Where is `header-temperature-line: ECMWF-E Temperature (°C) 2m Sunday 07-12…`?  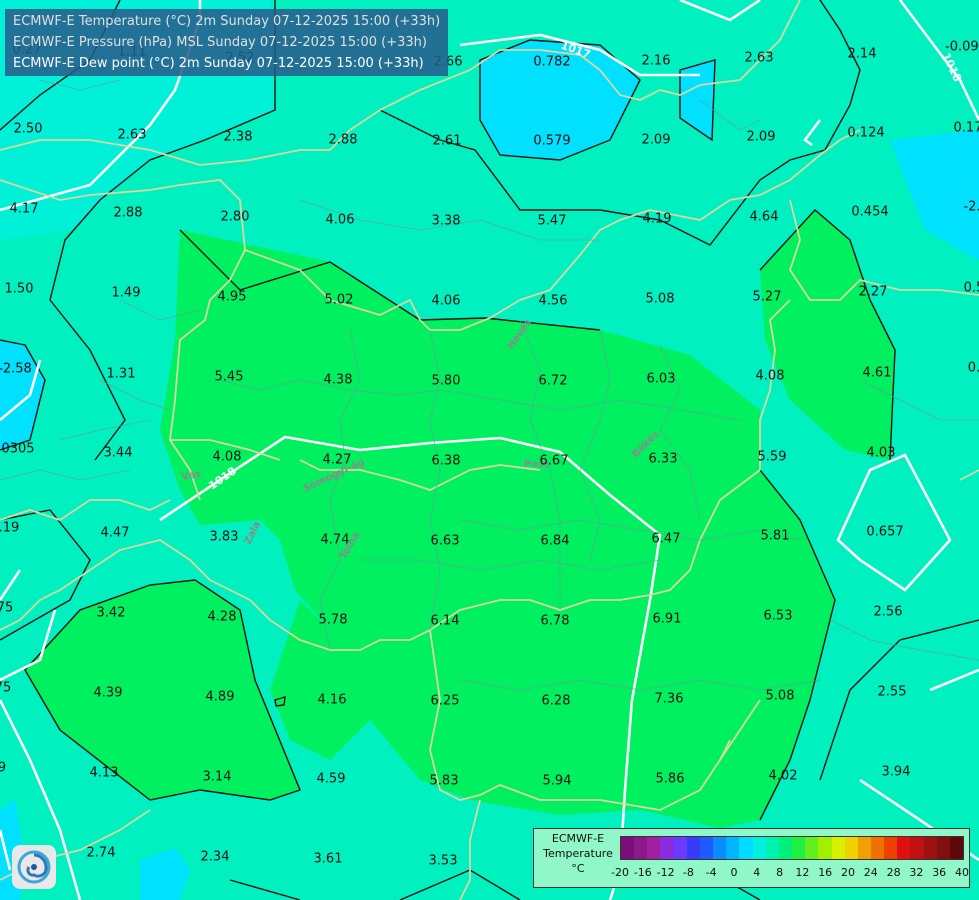 header-temperature-line: ECMWF-E Temperature (°C) 2m Sunday 07-12… is located at coordinates (227, 21).